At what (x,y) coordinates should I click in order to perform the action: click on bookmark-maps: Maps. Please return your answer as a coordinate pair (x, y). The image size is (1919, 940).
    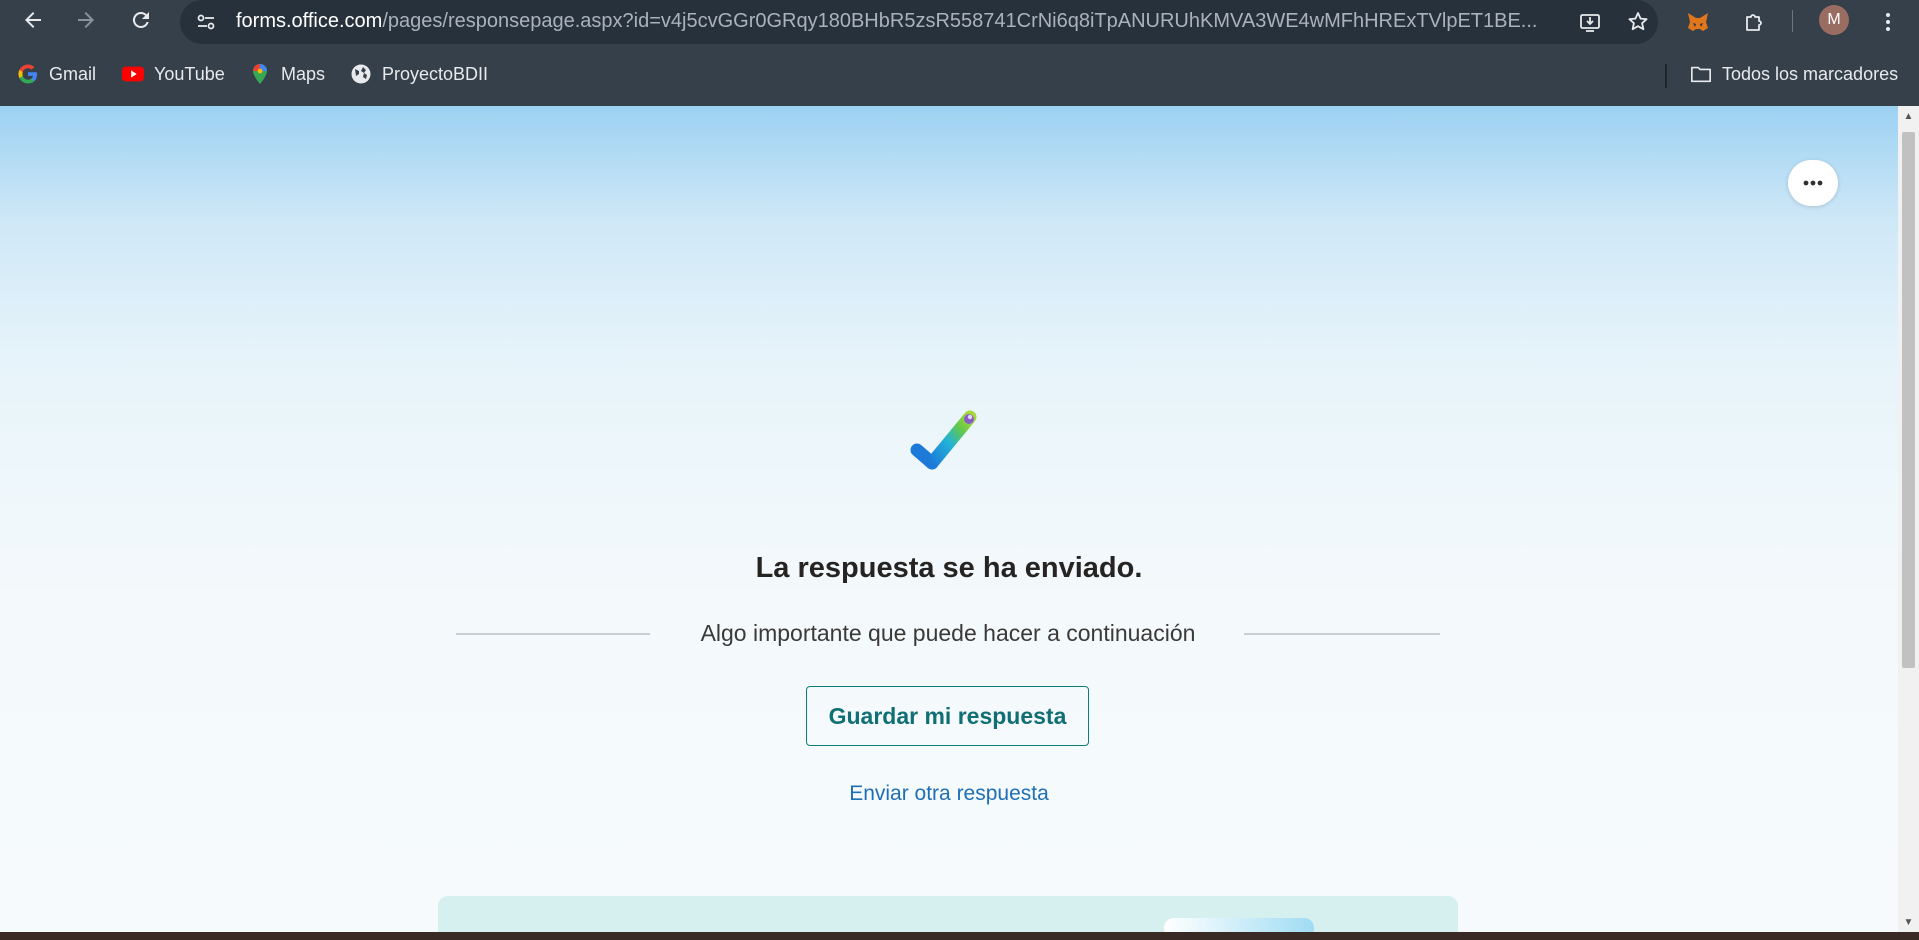
    Looking at the image, I should click on (287, 74).